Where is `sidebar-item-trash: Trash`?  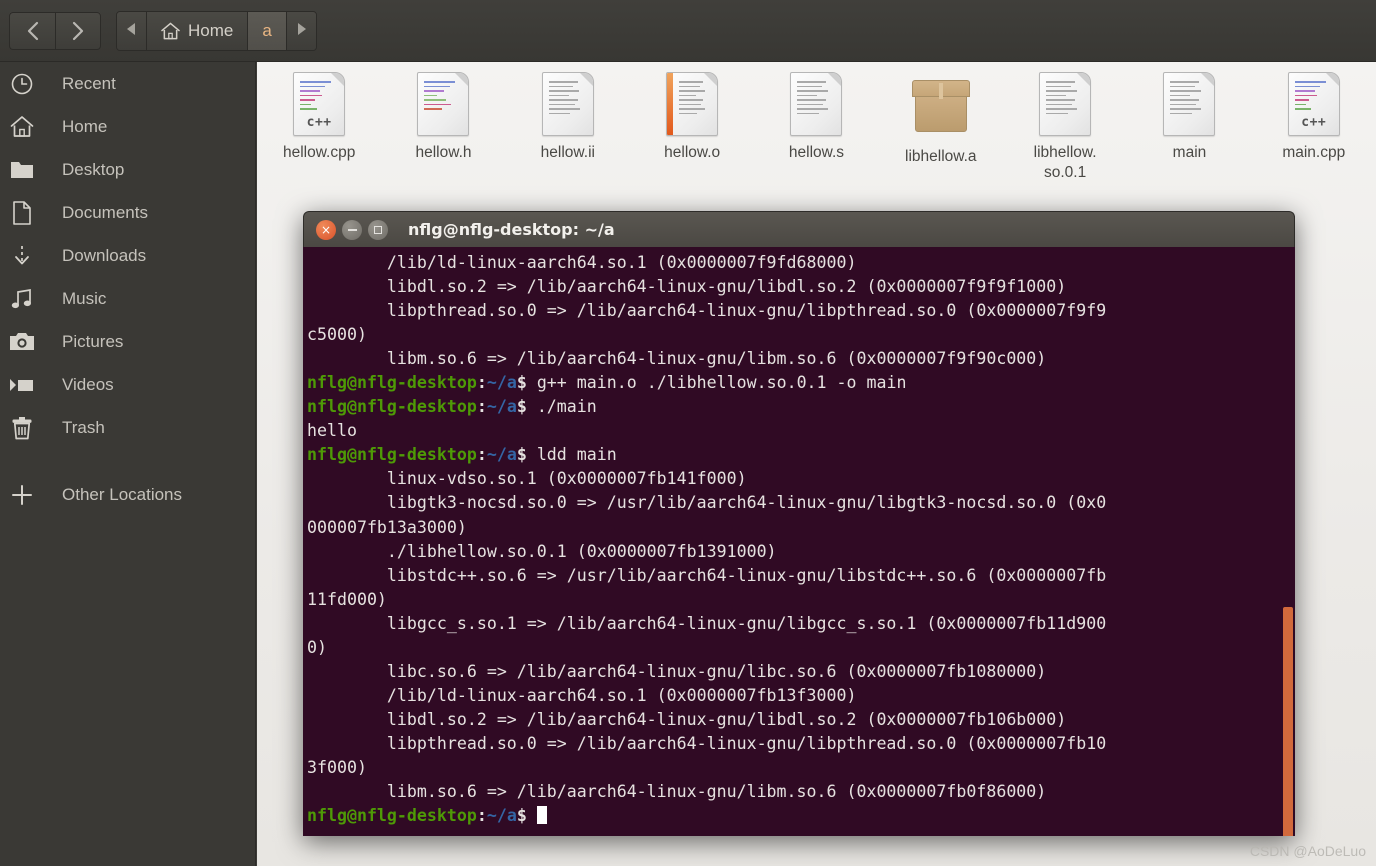 sidebar-item-trash: Trash is located at coordinates (127, 427).